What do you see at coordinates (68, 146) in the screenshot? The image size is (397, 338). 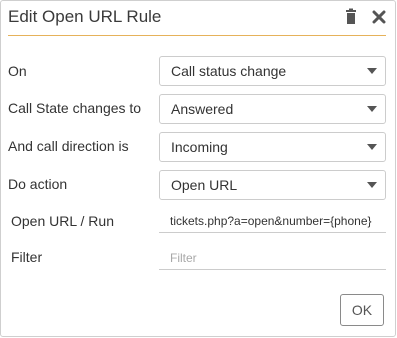 I see `direction-label: And call direction is` at bounding box center [68, 146].